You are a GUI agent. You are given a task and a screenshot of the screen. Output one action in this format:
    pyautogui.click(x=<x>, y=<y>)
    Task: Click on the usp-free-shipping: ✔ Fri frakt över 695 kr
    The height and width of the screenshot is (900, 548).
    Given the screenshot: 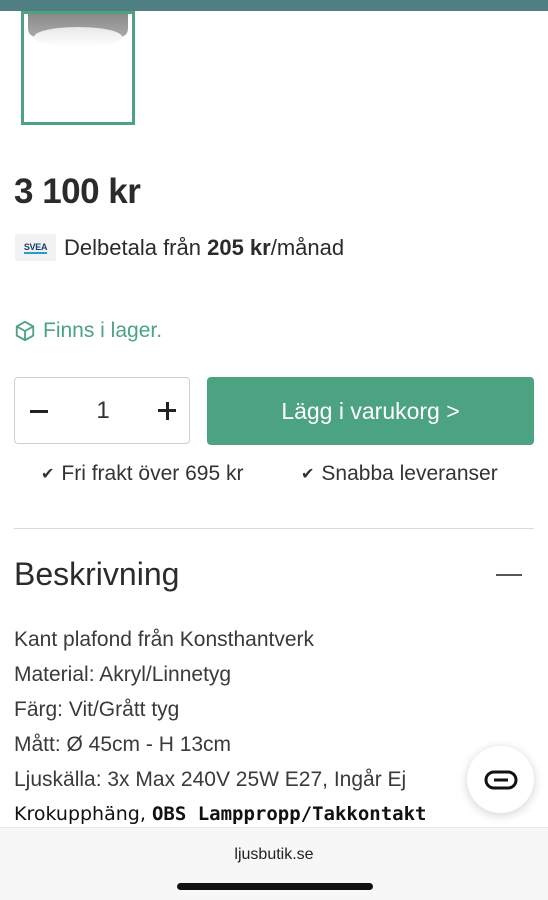 What is the action you would take?
    pyautogui.click(x=142, y=474)
    